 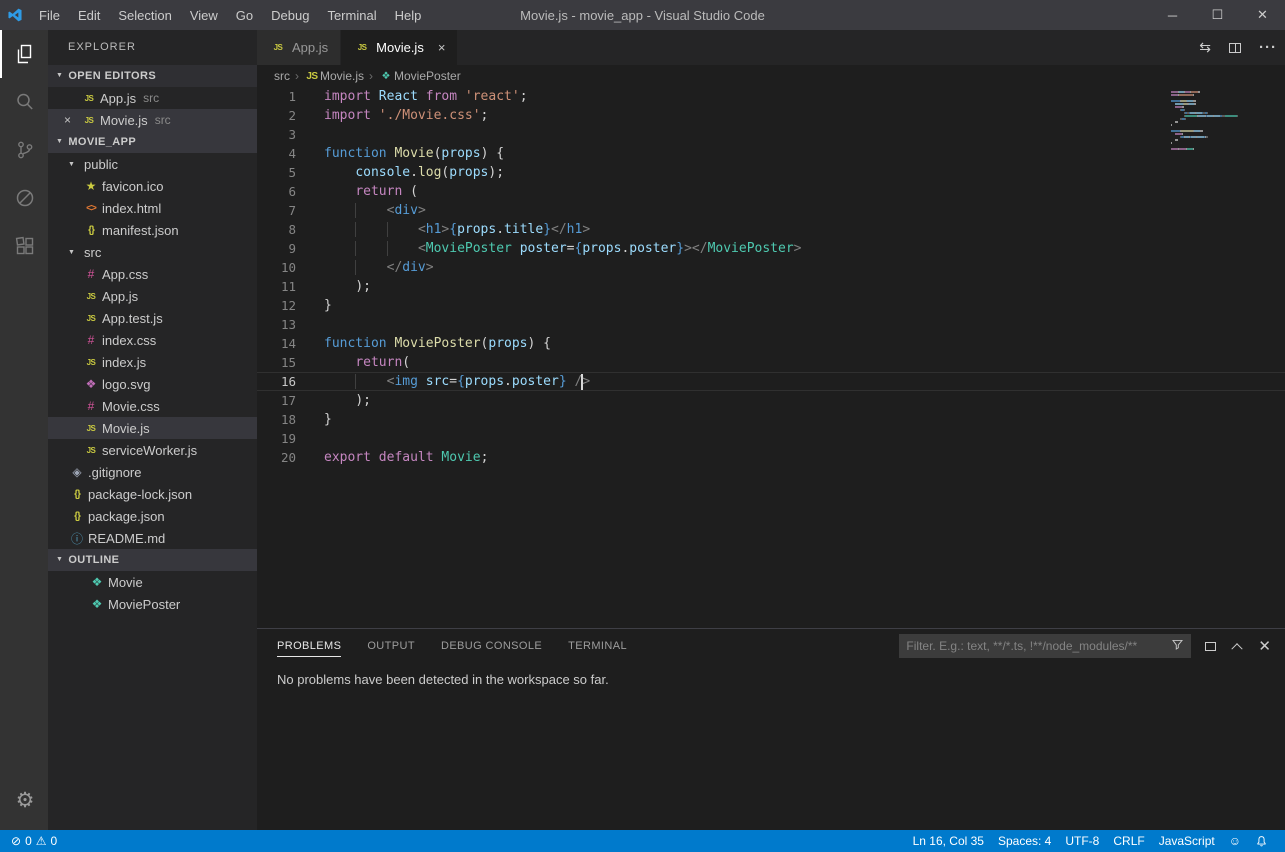 I want to click on menu-edit: Edit, so click(x=89, y=15).